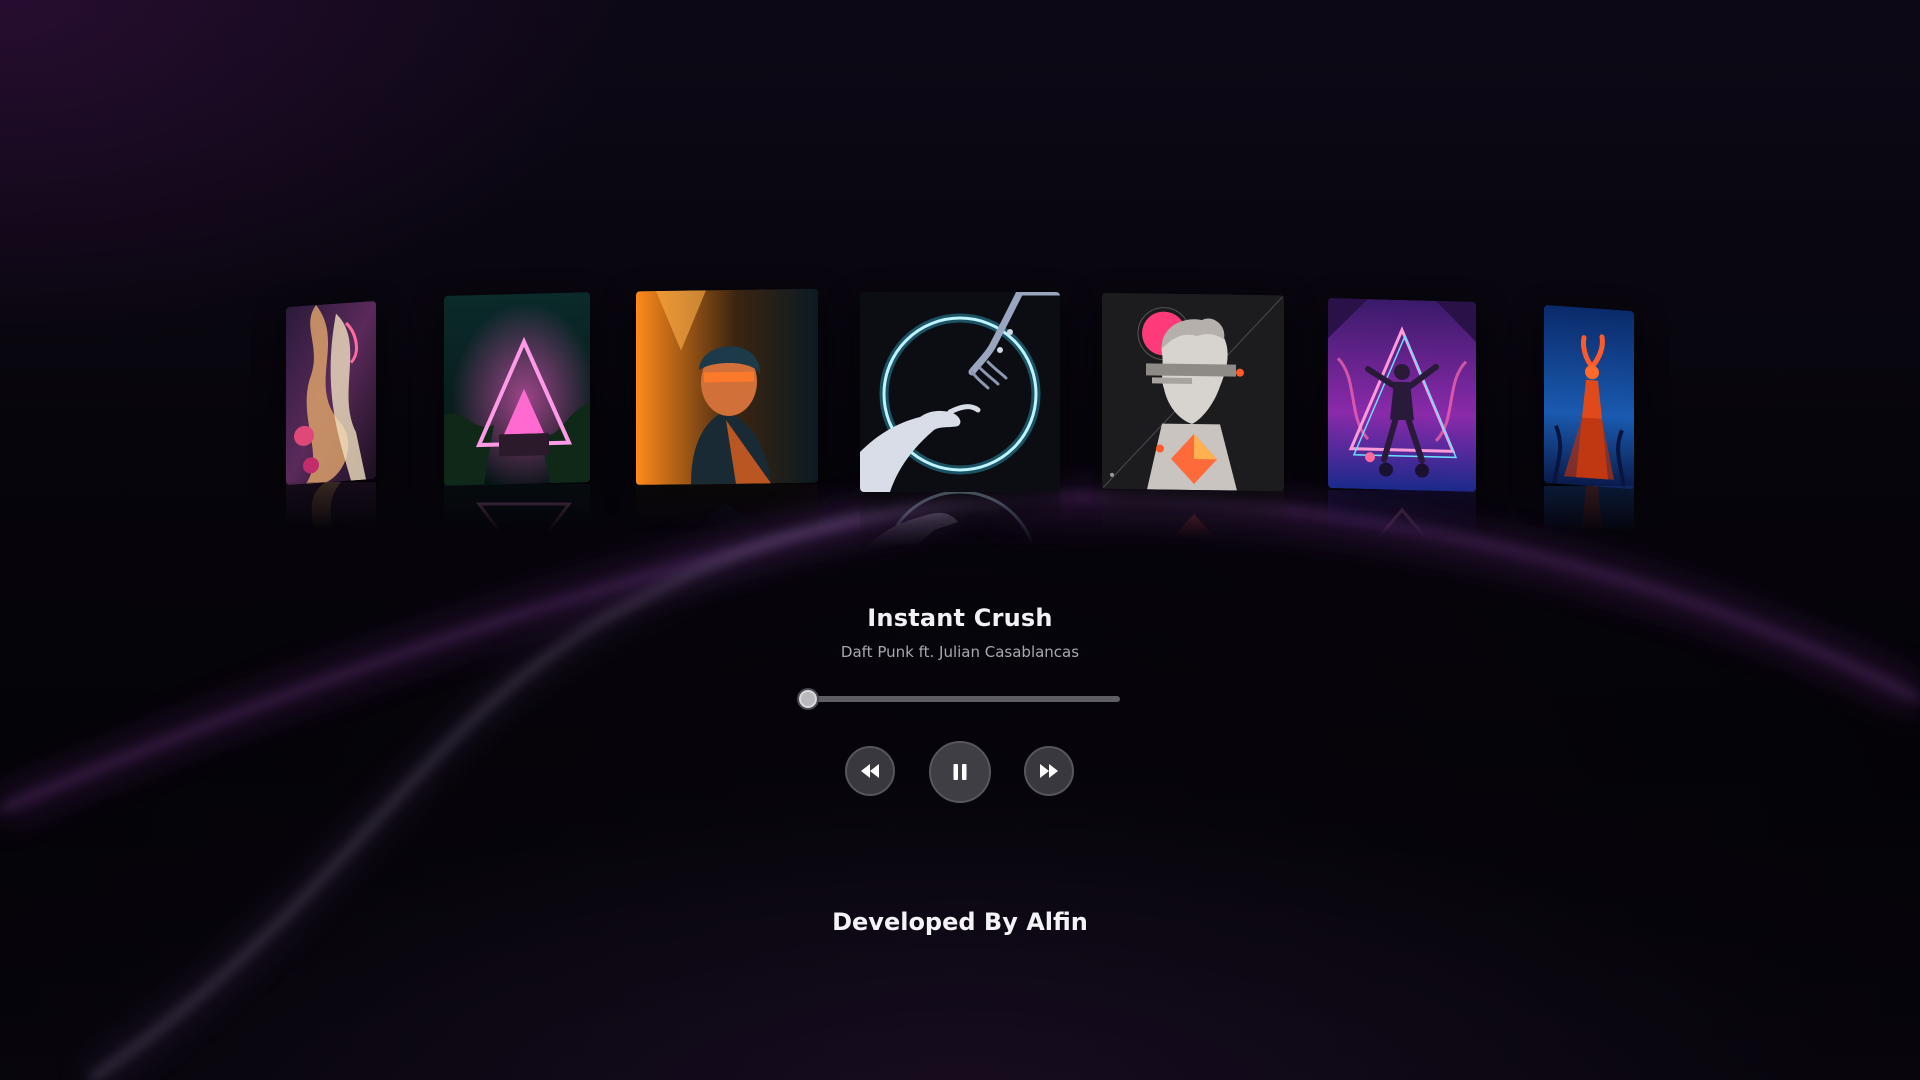  I want to click on song-artist: Daft Punk ft. Julian Casablancas, so click(960, 652).